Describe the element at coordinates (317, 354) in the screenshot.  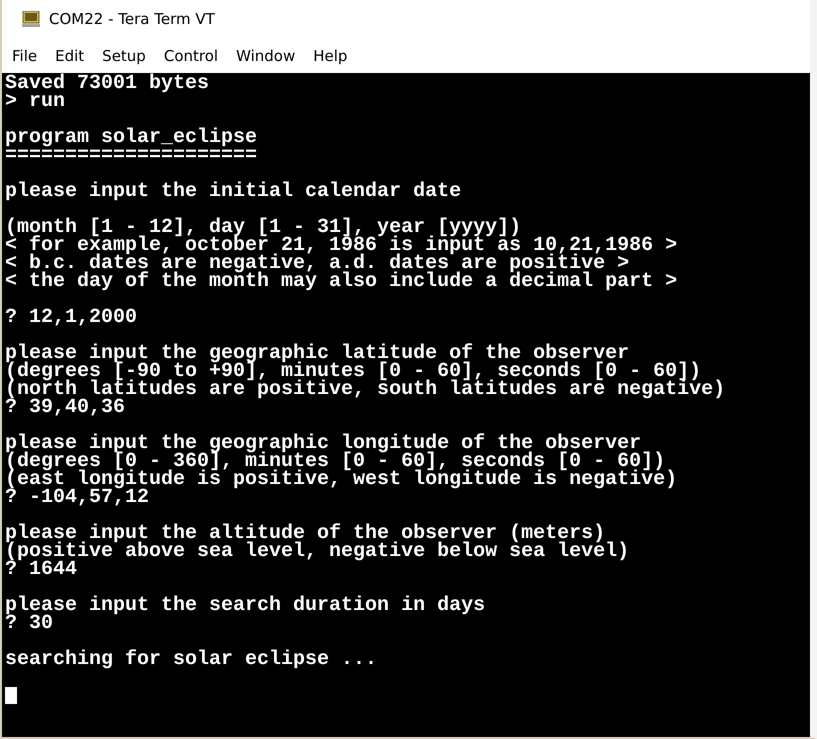
I see `terminal-line: please input the geographic latitude of the observer` at that location.